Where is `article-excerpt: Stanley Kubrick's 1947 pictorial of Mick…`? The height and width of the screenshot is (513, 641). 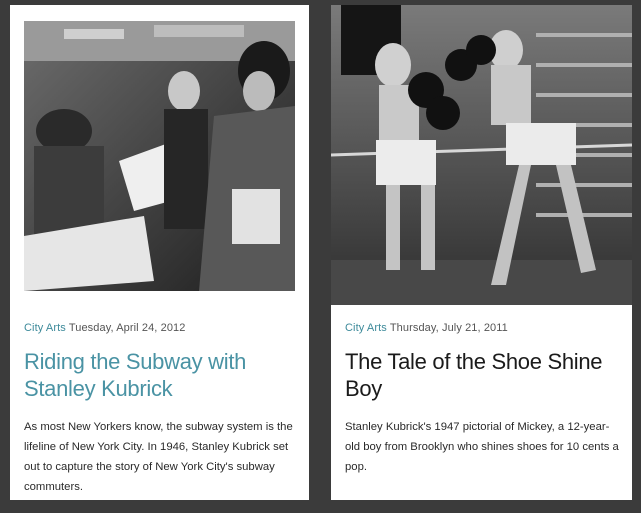
article-excerpt: Stanley Kubrick's 1947 pictorial of Mick… is located at coordinates (482, 447).